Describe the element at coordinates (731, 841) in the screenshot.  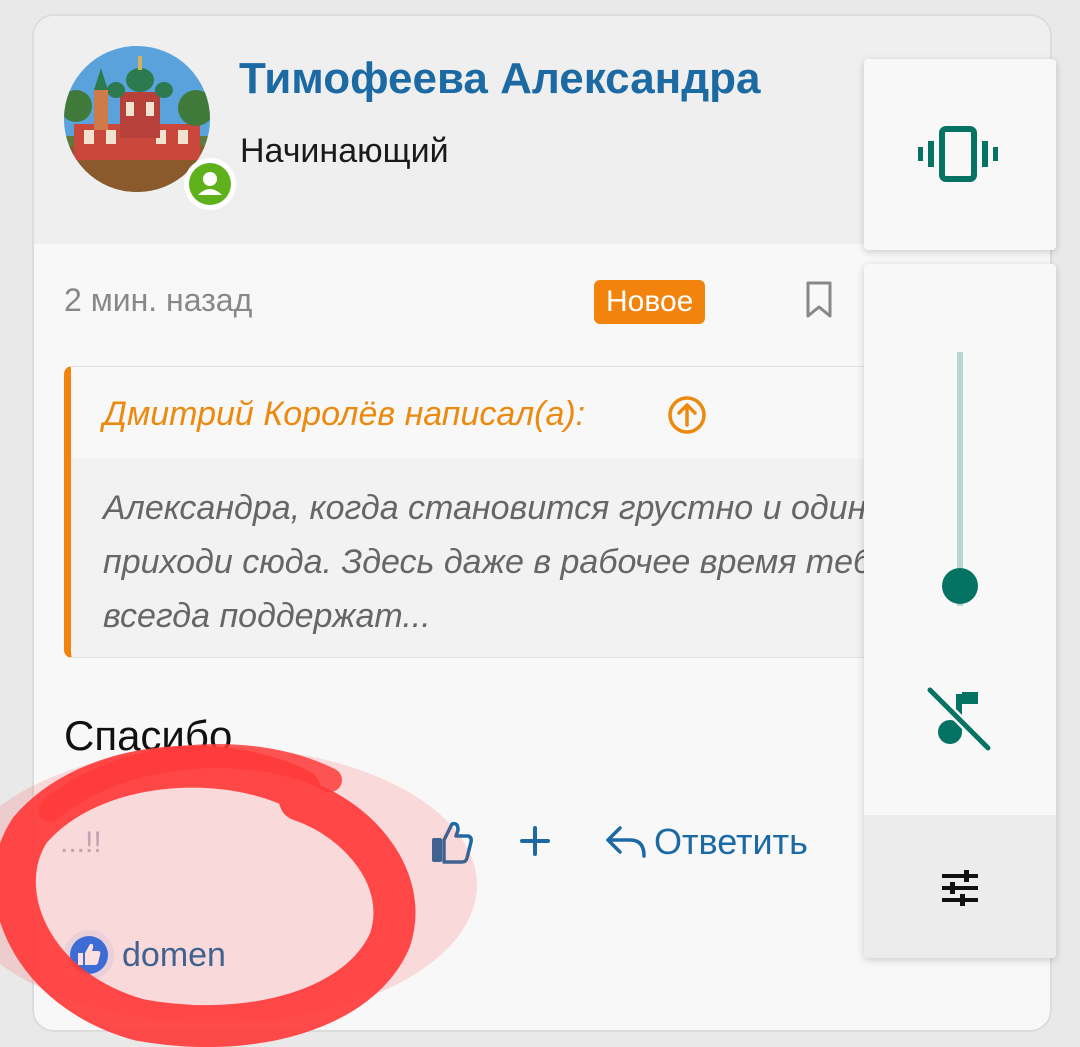
I see `reply-label: Ответить` at that location.